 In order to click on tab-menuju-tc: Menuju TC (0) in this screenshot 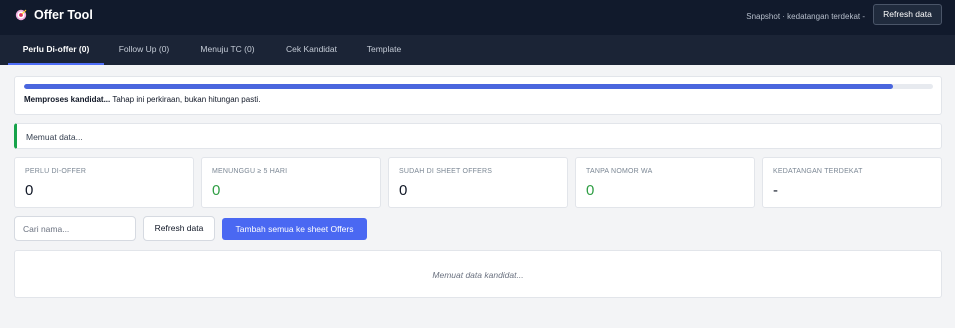, I will do `click(227, 50)`.